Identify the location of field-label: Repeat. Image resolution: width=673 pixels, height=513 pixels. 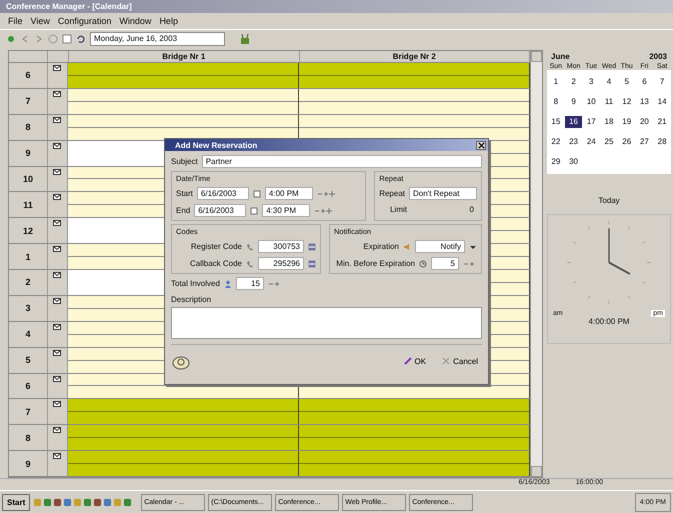
(392, 193).